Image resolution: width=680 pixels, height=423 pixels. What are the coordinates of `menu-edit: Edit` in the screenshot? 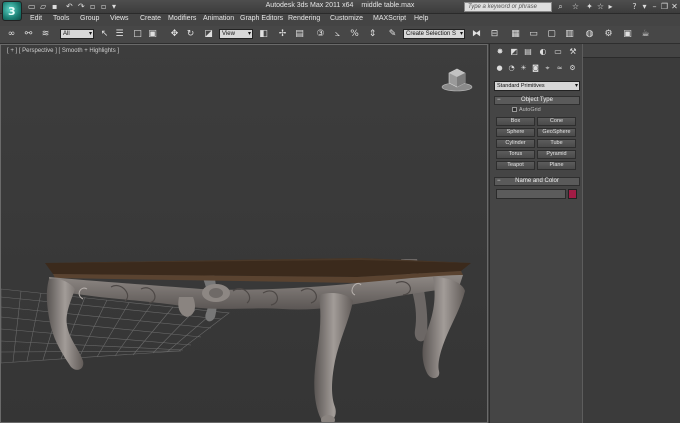 It's located at (36, 18).